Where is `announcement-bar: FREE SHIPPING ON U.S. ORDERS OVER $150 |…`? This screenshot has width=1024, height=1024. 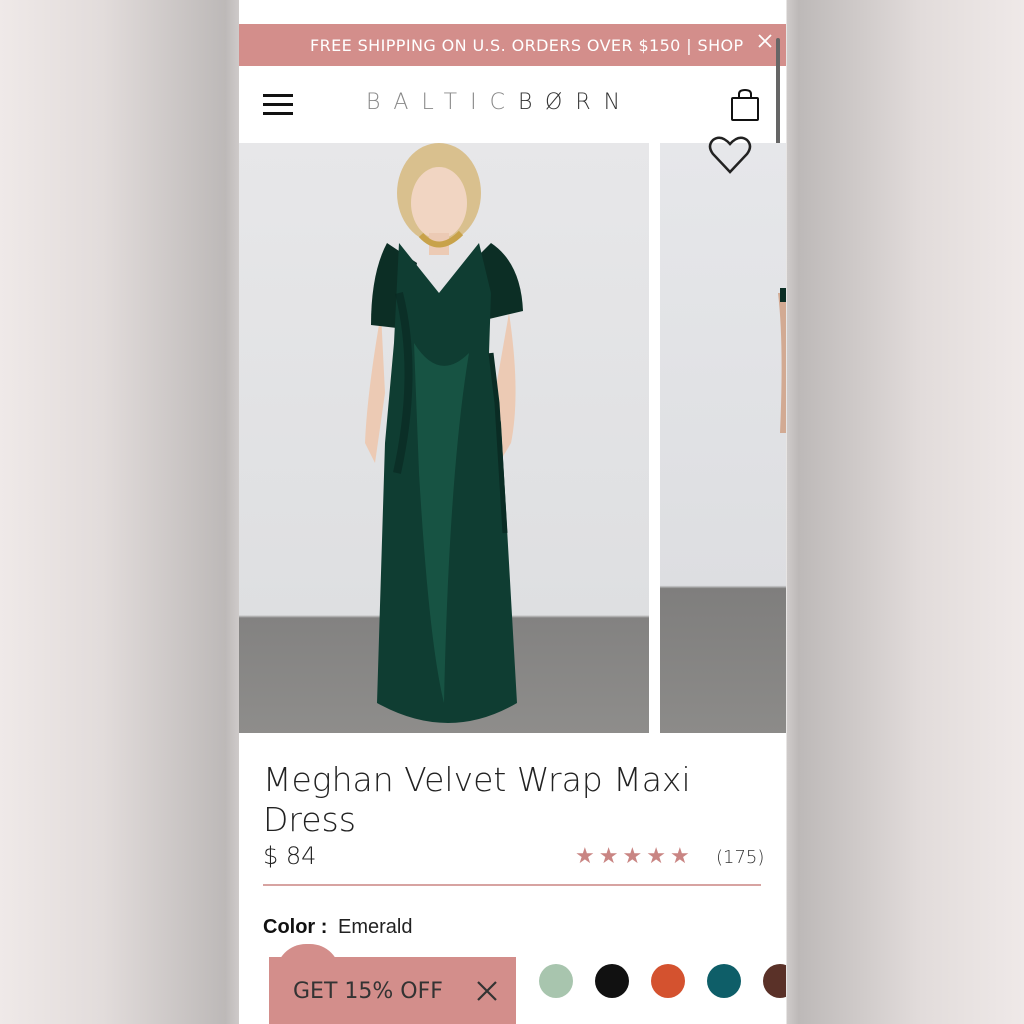 announcement-bar: FREE SHIPPING ON U.S. ORDERS OVER $150 |… is located at coordinates (512, 45).